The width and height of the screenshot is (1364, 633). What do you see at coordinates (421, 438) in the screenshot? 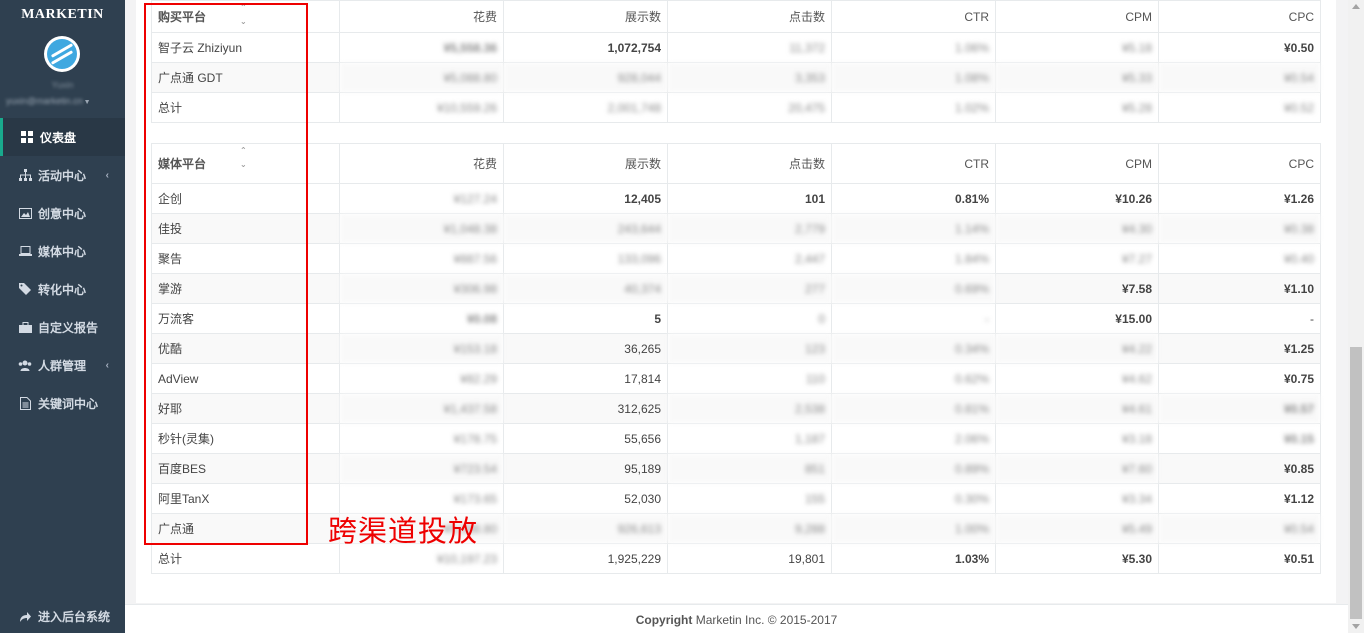
I see `metric-cell: ¥178.75` at bounding box center [421, 438].